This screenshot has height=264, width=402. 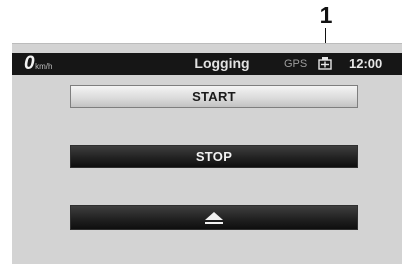 What do you see at coordinates (214, 96) in the screenshot?
I see `start-button: START` at bounding box center [214, 96].